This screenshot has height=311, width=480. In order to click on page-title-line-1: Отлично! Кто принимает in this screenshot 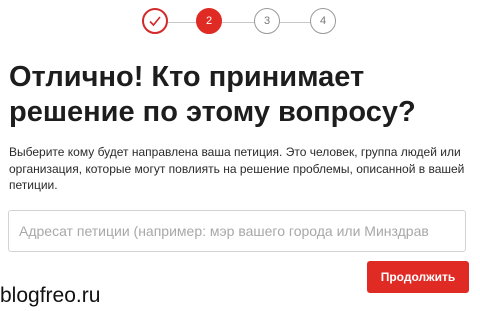, I will do `click(187, 77)`.